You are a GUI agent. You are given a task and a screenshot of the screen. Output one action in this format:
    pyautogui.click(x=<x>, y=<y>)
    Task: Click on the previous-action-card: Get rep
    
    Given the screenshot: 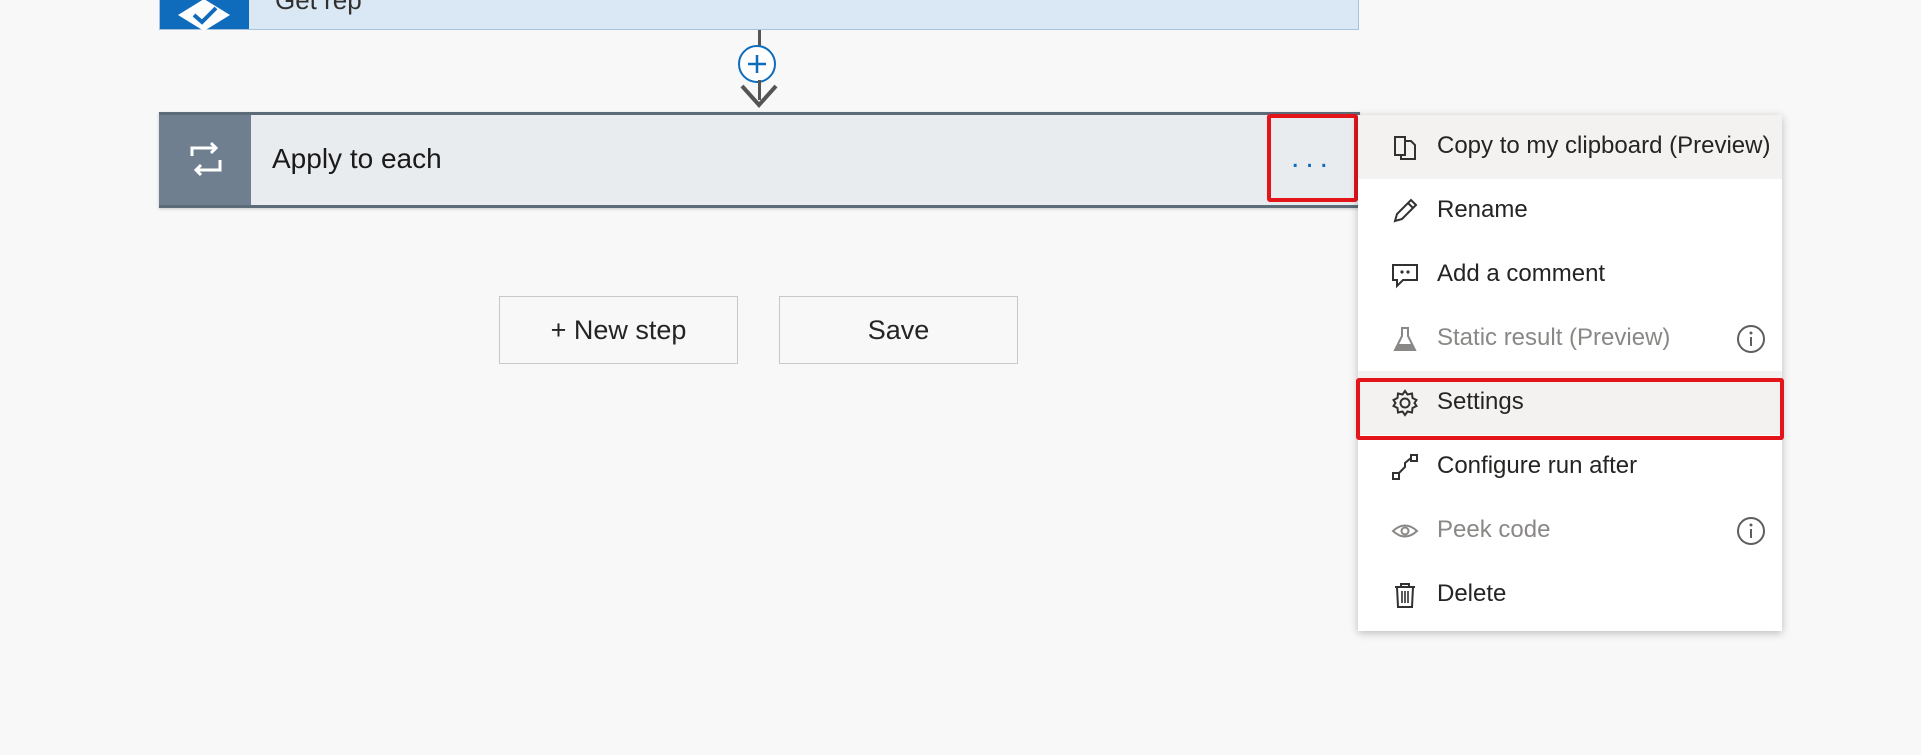 What is the action you would take?
    pyautogui.click(x=759, y=15)
    